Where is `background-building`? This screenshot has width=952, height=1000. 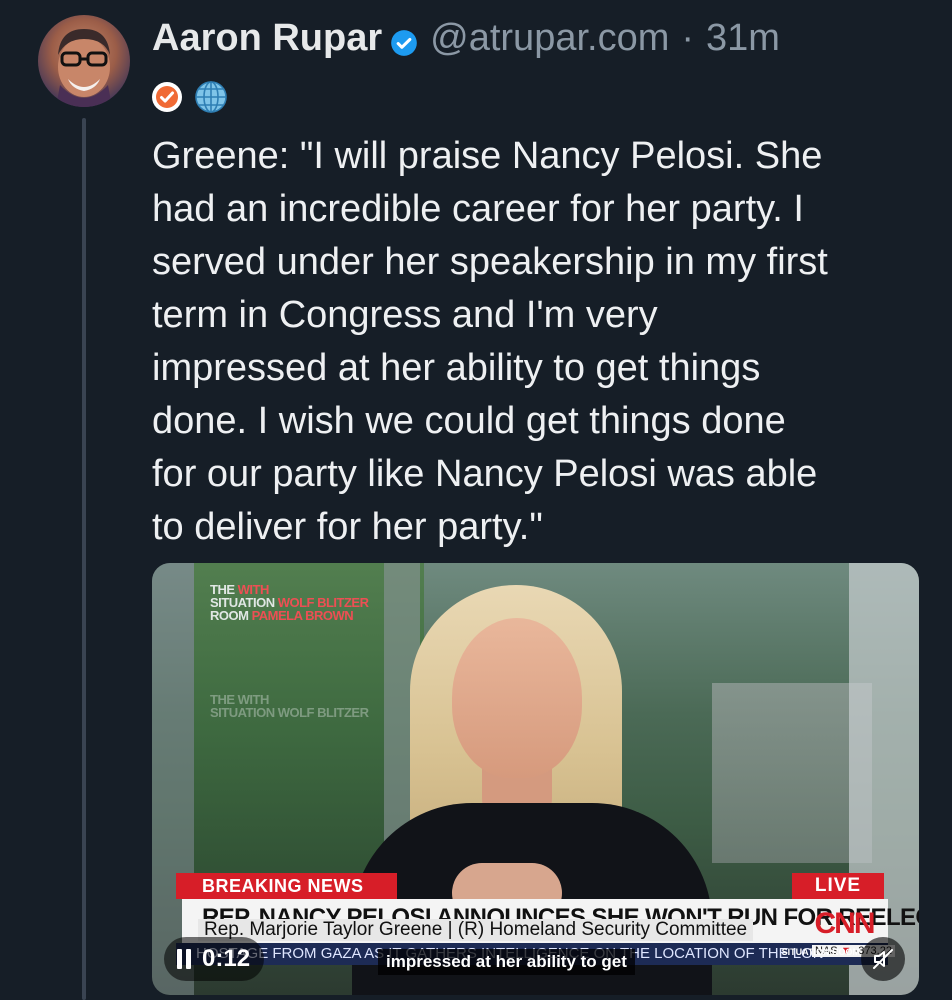
background-building is located at coordinates (792, 773).